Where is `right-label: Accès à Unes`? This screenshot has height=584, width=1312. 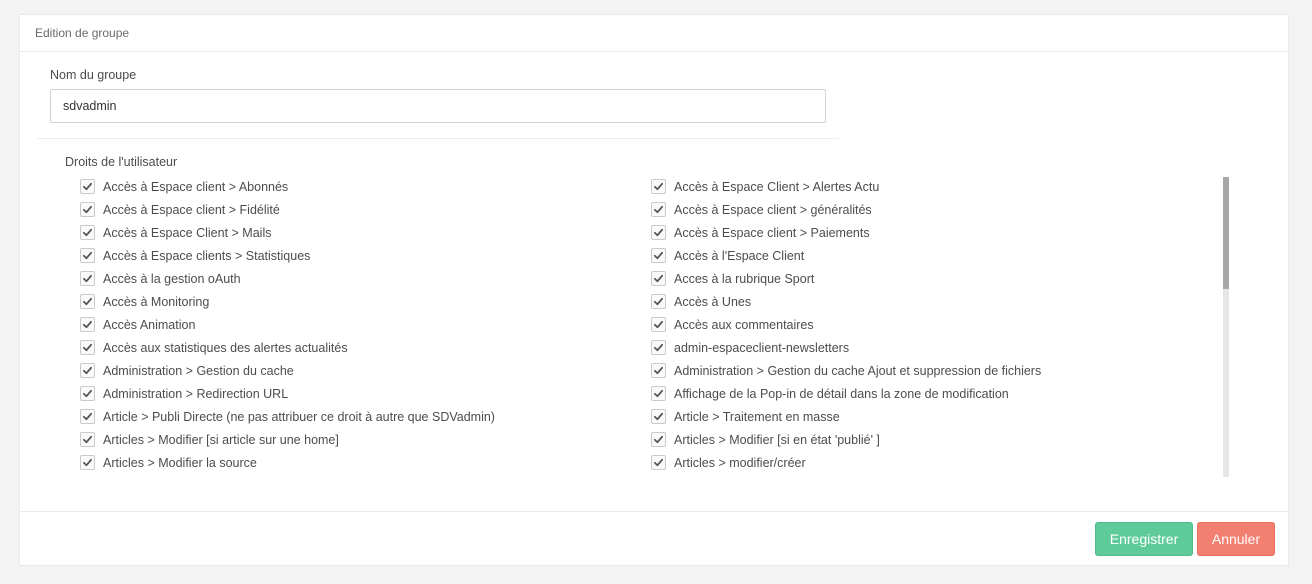 right-label: Accès à Unes is located at coordinates (713, 301).